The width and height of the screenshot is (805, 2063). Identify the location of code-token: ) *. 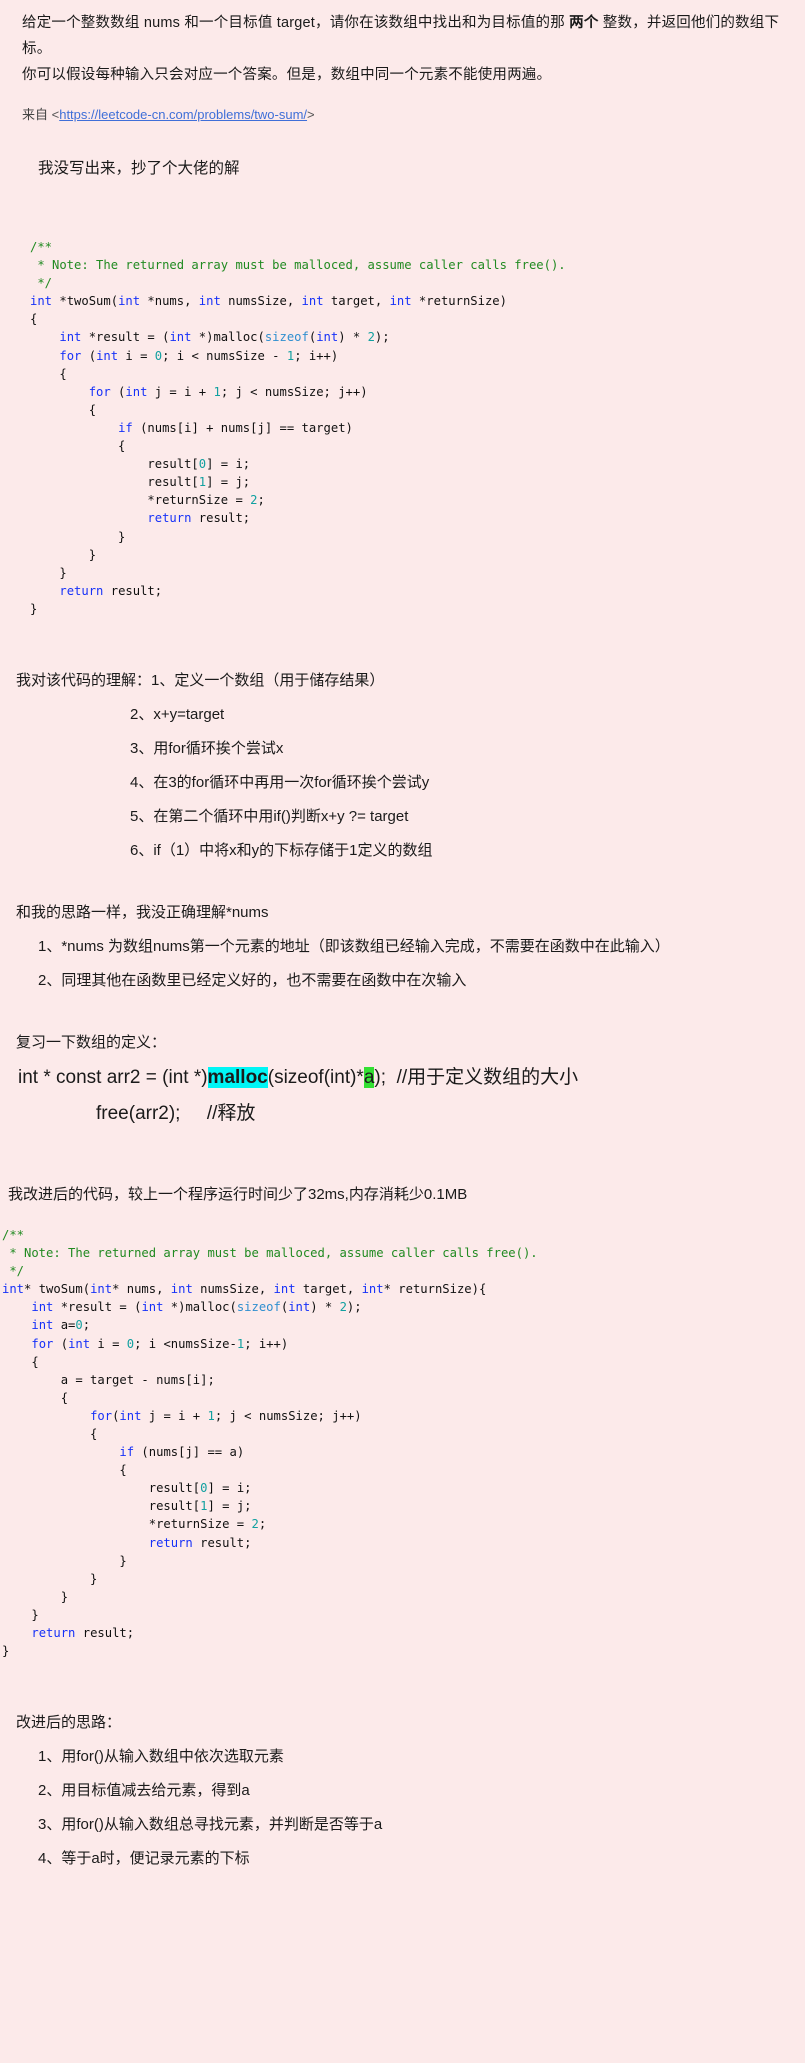
(325, 1307).